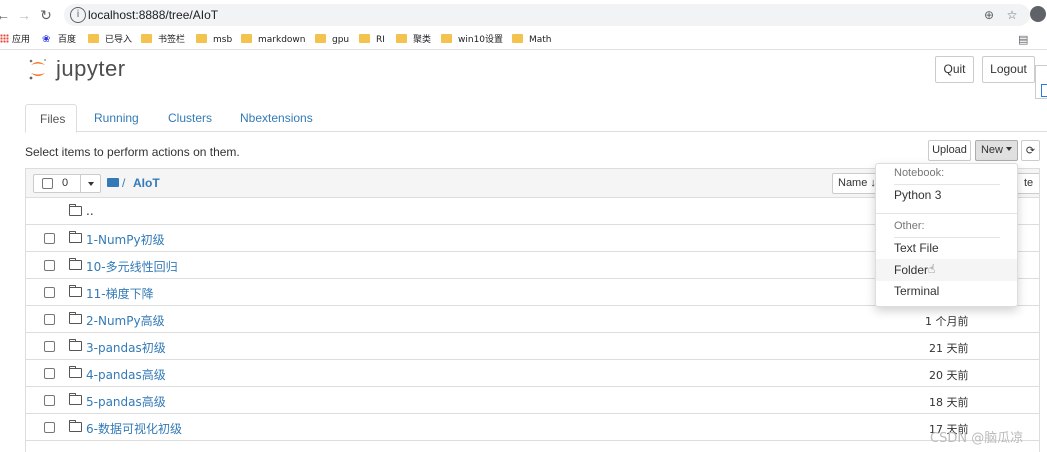 The width and height of the screenshot is (1047, 452). Describe the element at coordinates (946, 248) in the screenshot. I see `new-text-file-item: Text File` at that location.